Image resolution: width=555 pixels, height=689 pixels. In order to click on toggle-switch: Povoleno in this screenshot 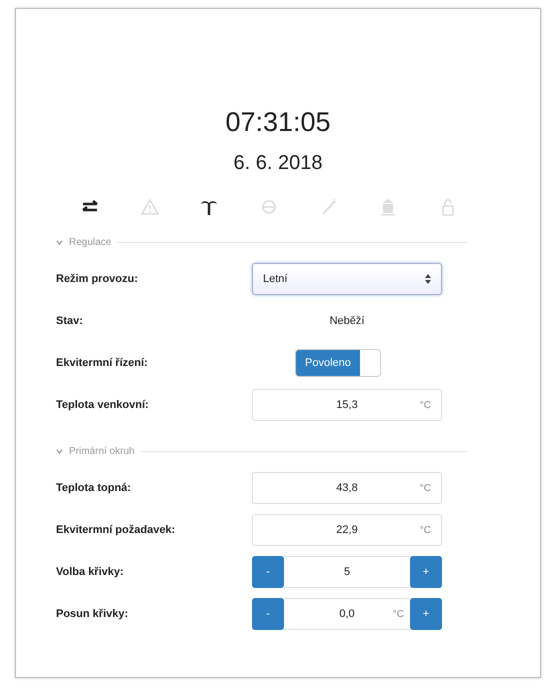, I will do `click(338, 363)`.